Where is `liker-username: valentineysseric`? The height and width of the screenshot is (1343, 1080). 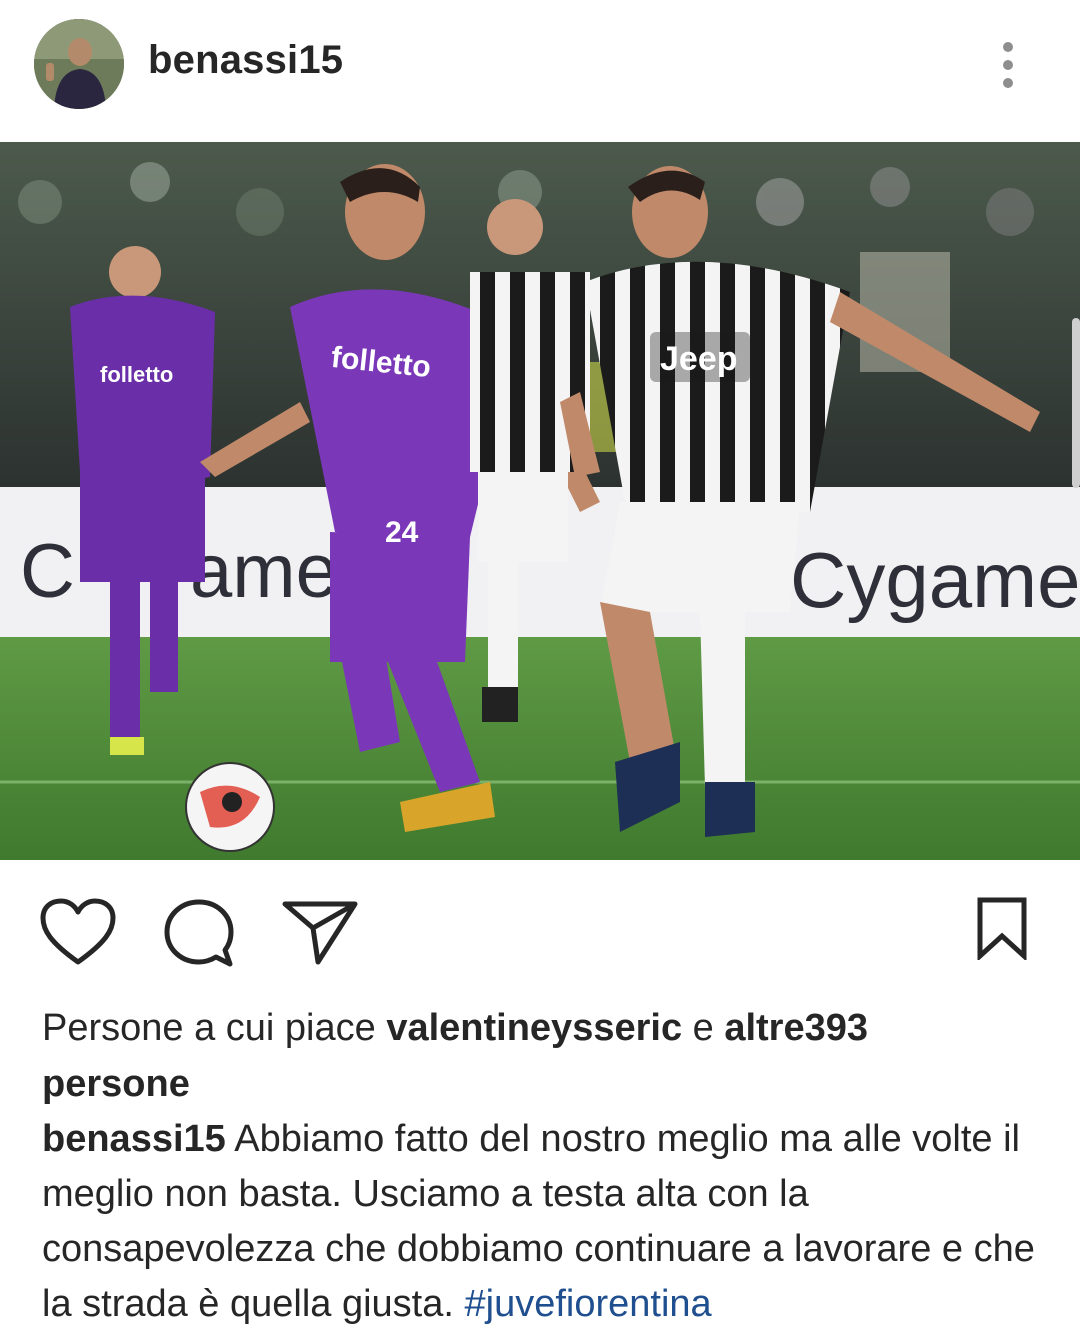
liker-username: valentineysseric is located at coordinates (534, 1028).